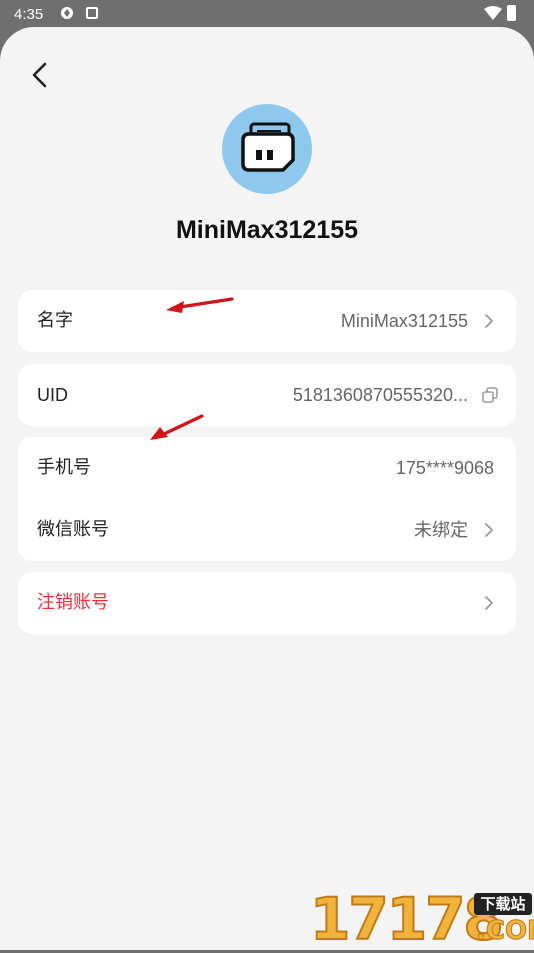 This screenshot has width=534, height=953. Describe the element at coordinates (73, 602) in the screenshot. I see `deactivate-account-label: 注销账号` at that location.